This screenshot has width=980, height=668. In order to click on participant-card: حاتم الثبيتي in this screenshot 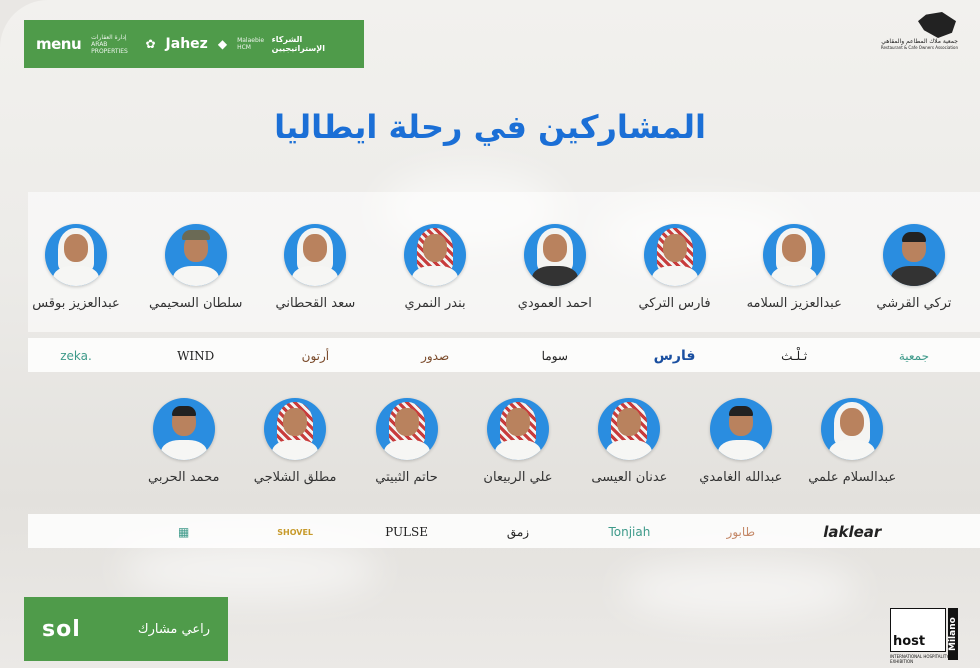, I will do `click(406, 441)`.